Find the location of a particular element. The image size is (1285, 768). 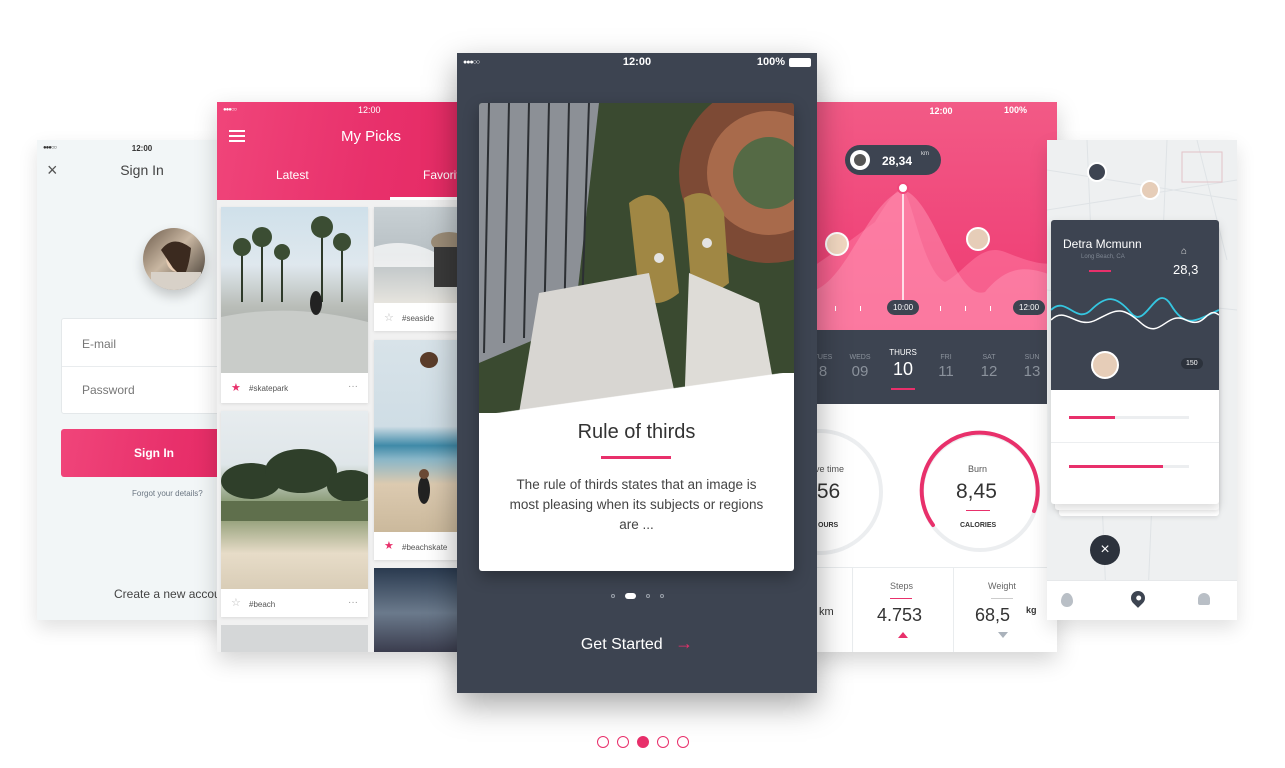

day-name: SUN is located at coordinates (1032, 357).